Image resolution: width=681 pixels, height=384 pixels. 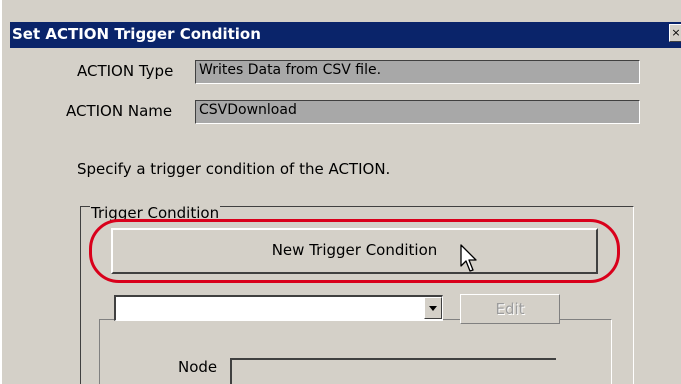 What do you see at coordinates (417, 72) in the screenshot?
I see `action-type-field: Writes Data from CSV file.` at bounding box center [417, 72].